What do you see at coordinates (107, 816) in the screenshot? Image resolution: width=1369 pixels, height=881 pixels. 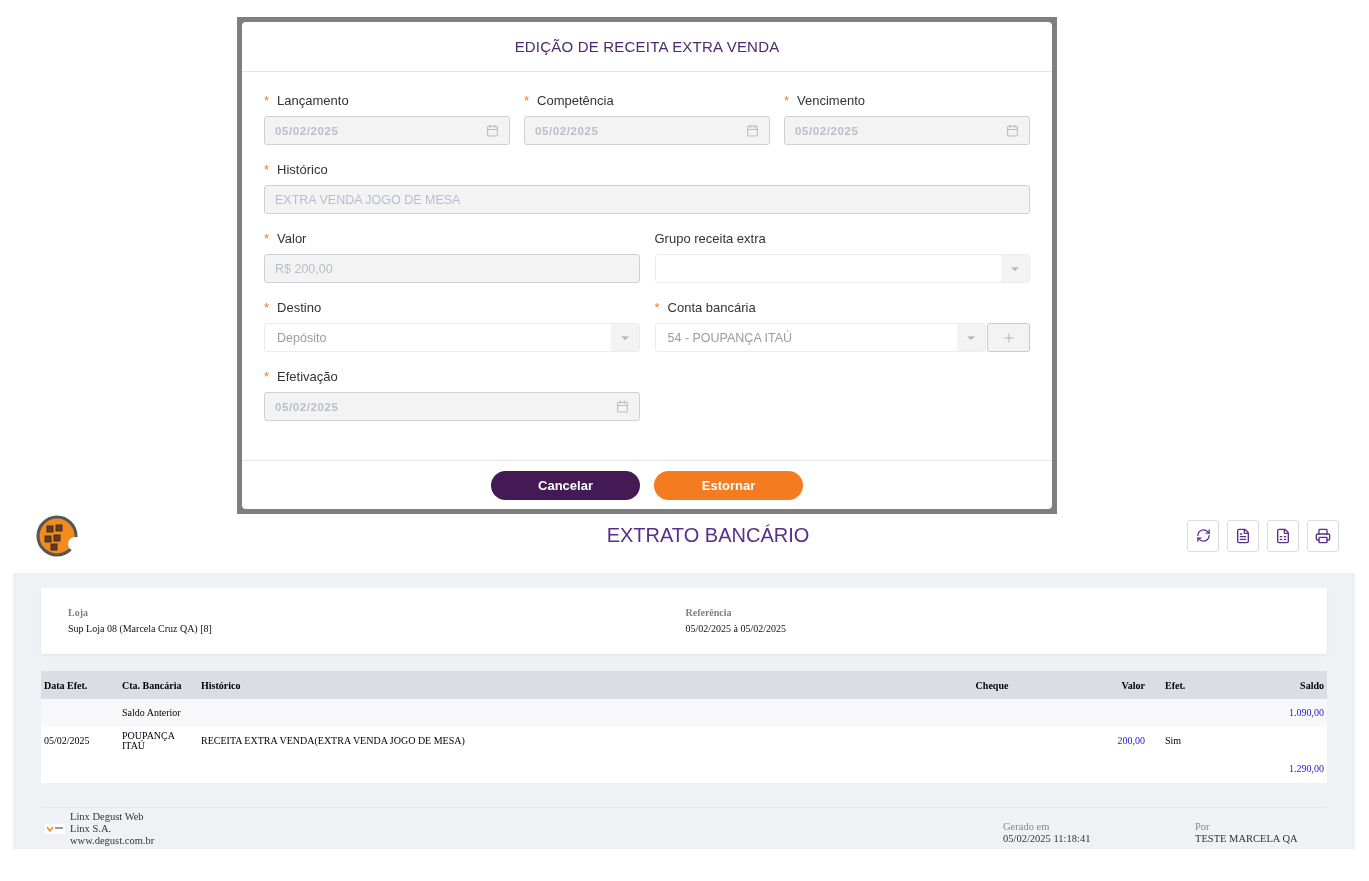 I see `company-text: Linx Degust Web` at bounding box center [107, 816].